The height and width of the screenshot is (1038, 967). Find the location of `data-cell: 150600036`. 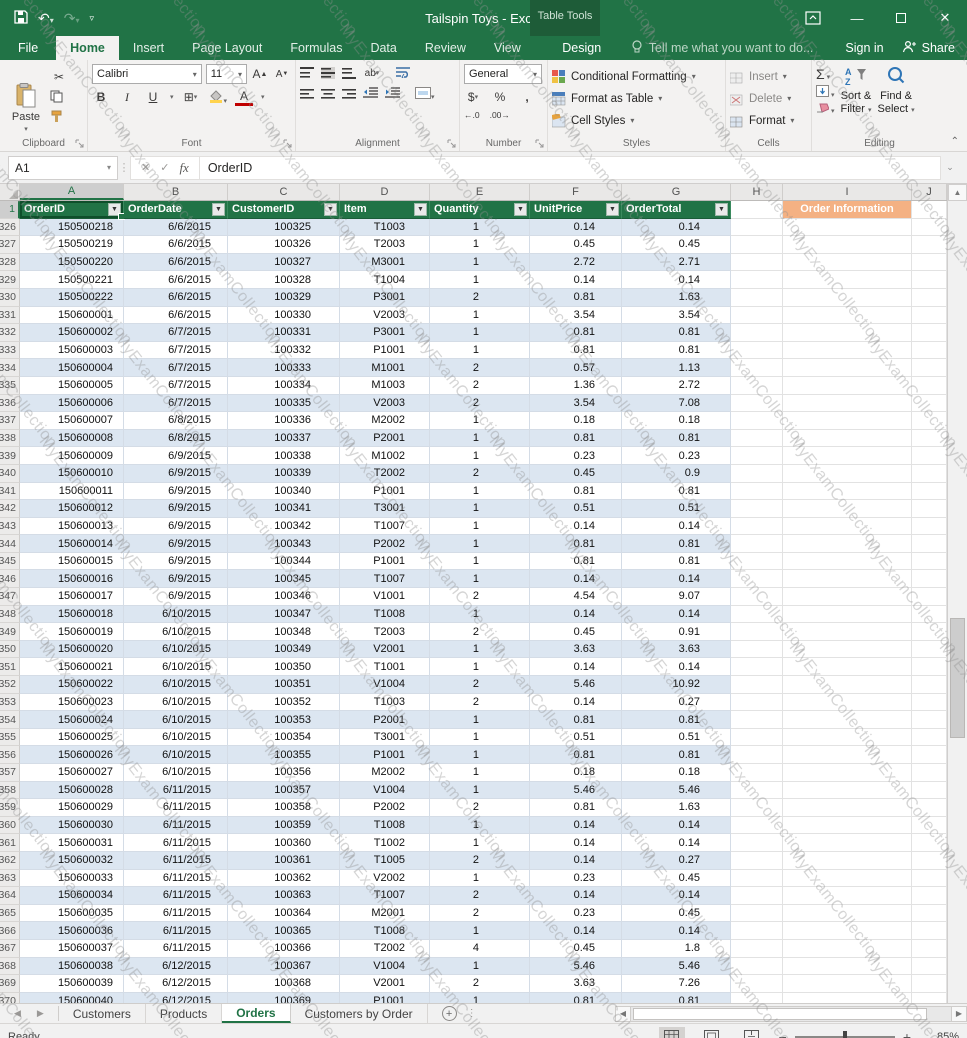

data-cell: 150600036 is located at coordinates (72, 931).